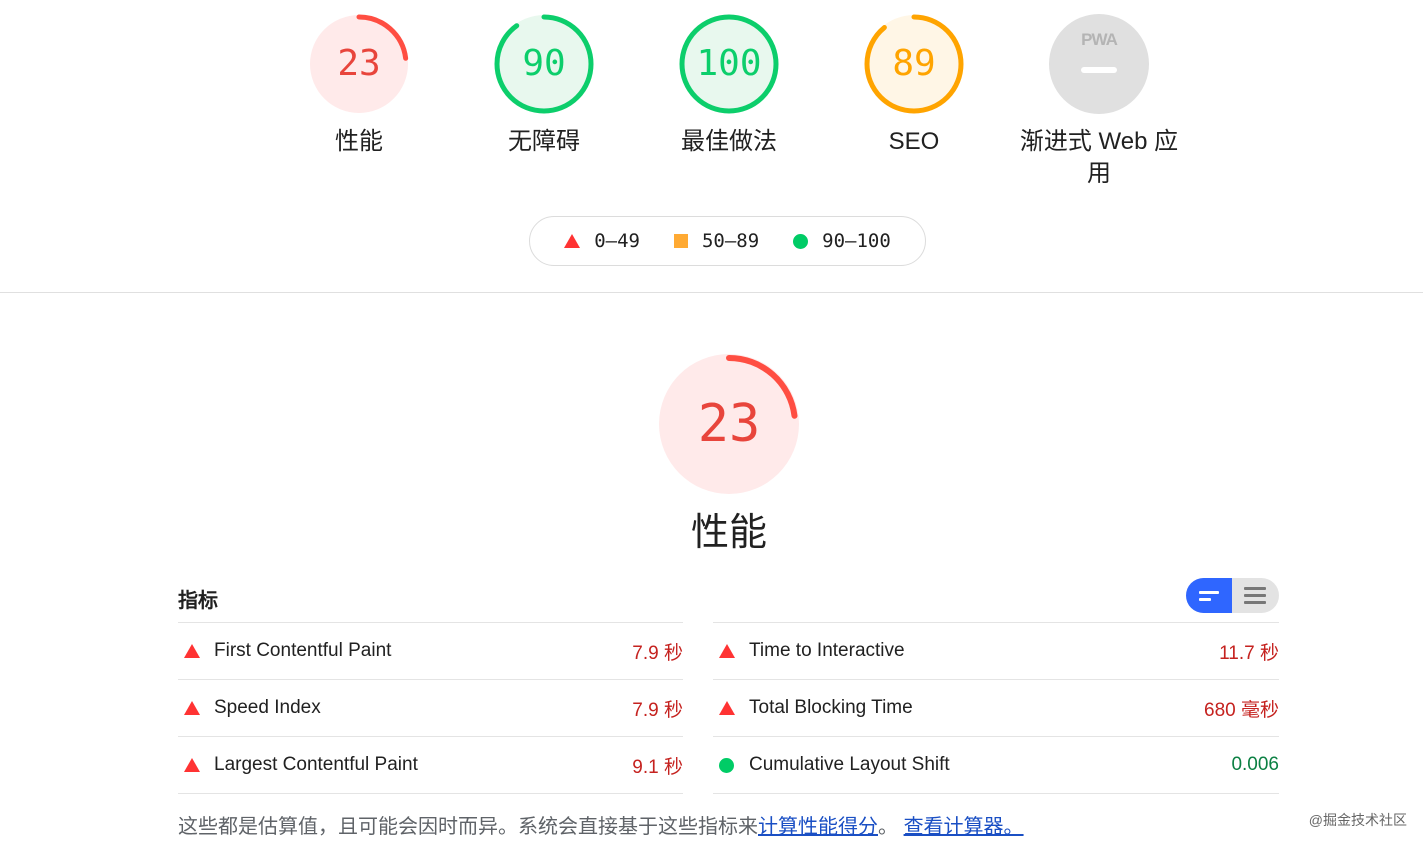 Image resolution: width=1423 pixels, height=843 pixels. I want to click on footnote-text: 这些都是估算值，且可能会因时而异。系统会直接基于这些指标来, so click(468, 827).